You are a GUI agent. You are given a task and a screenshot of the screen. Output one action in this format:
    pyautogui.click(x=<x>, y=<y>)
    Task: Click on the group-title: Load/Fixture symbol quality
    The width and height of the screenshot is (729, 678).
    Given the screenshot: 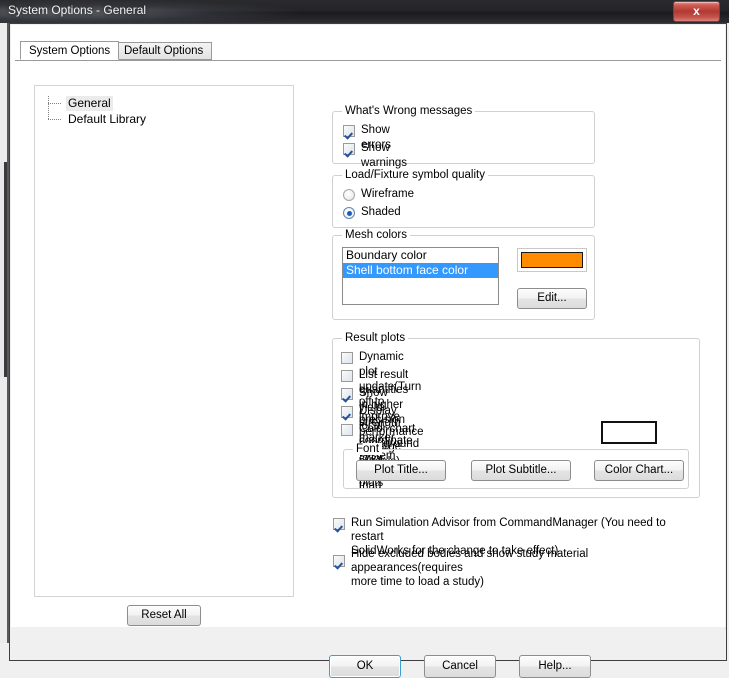 What is the action you would take?
    pyautogui.click(x=415, y=175)
    